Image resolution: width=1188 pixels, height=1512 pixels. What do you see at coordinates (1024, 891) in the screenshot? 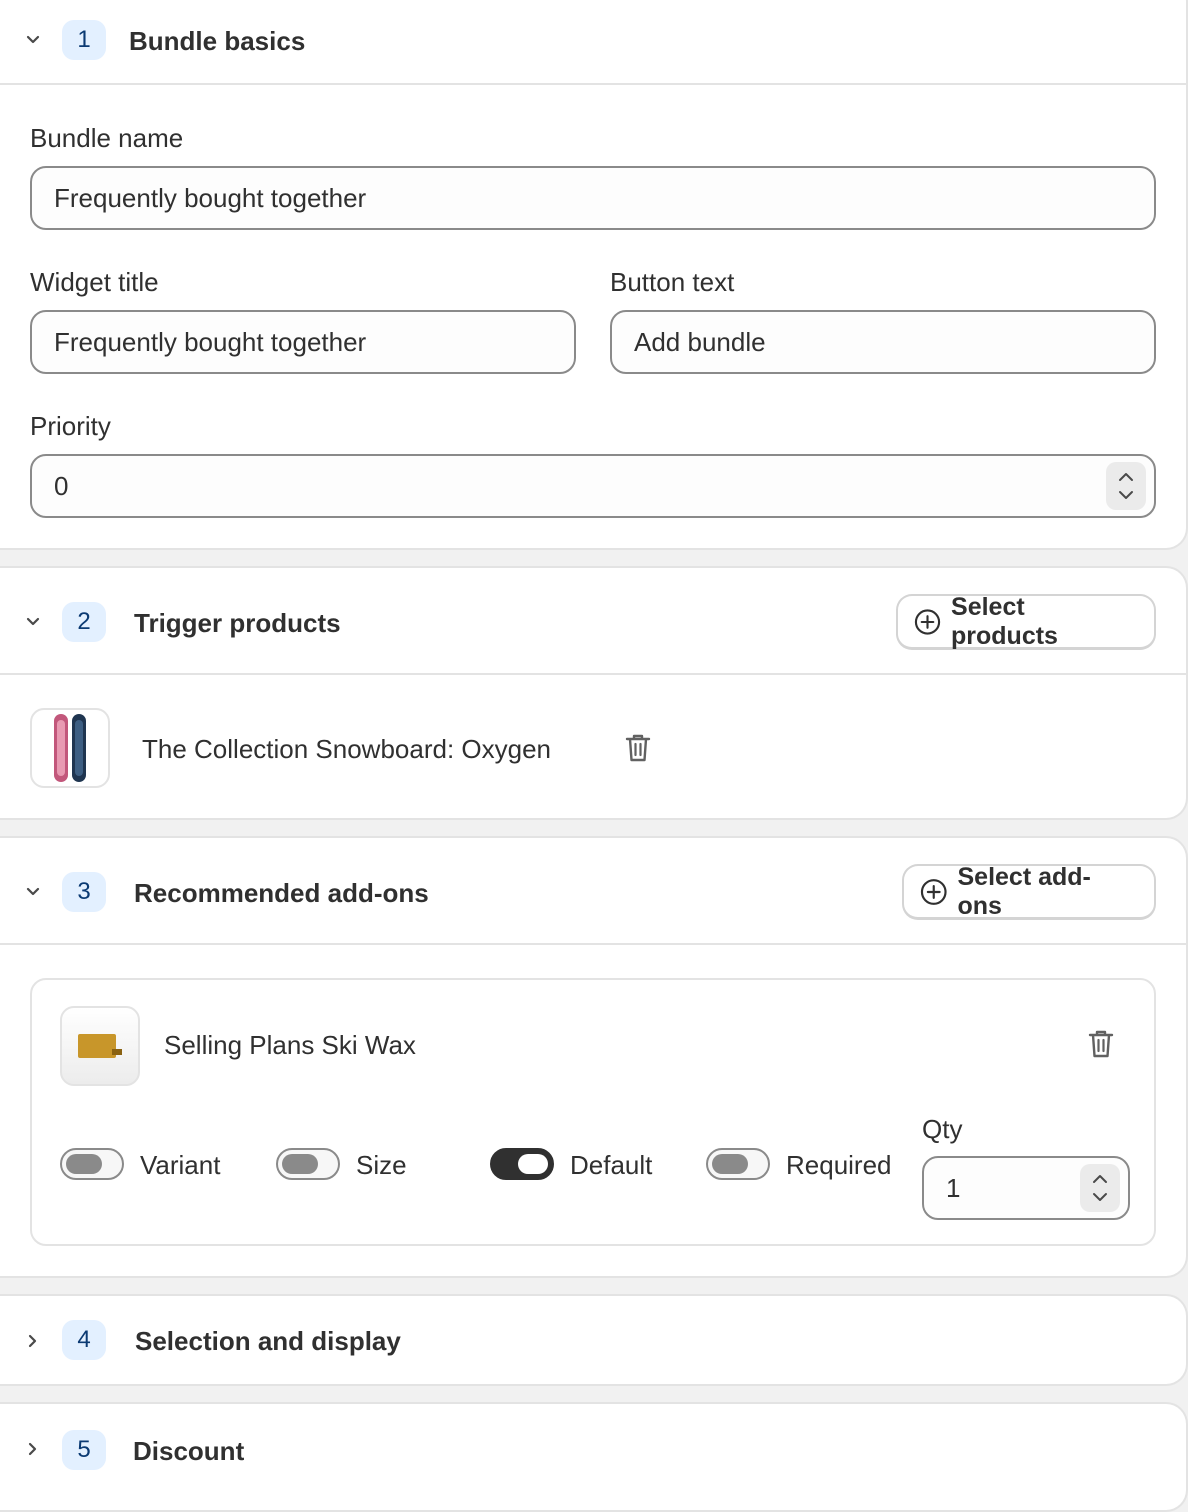
I see `select-addons-label: Select add-ons` at bounding box center [1024, 891].